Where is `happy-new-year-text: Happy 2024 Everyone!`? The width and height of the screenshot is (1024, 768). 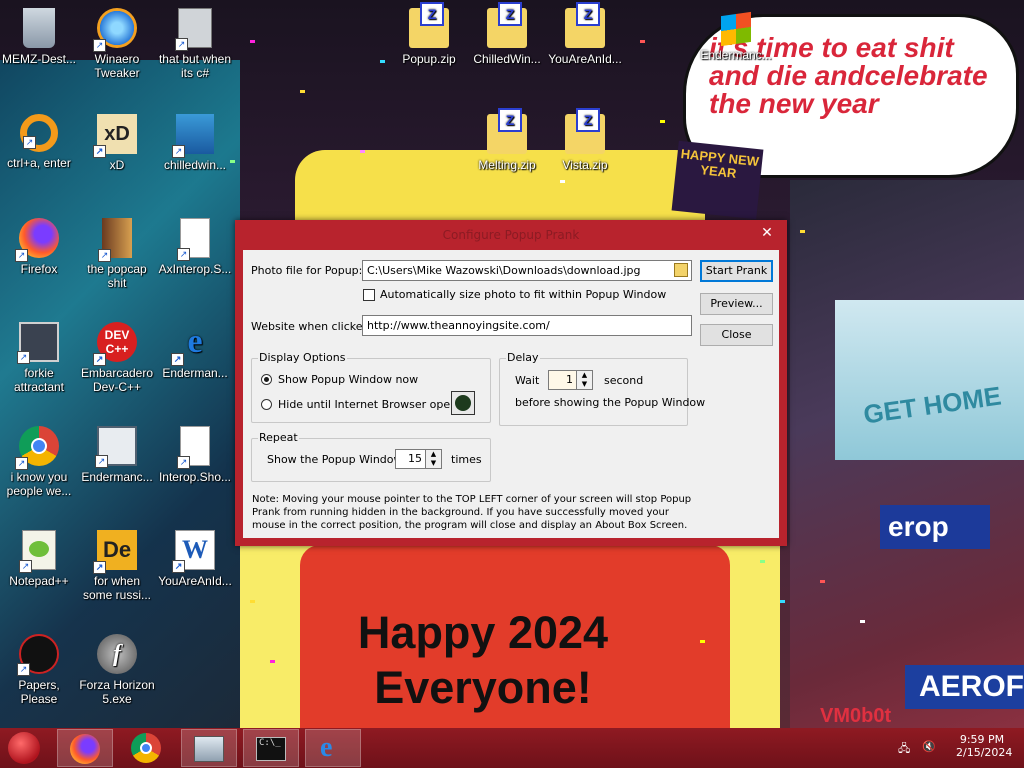 happy-new-year-text: Happy 2024 Everyone! is located at coordinates (483, 660).